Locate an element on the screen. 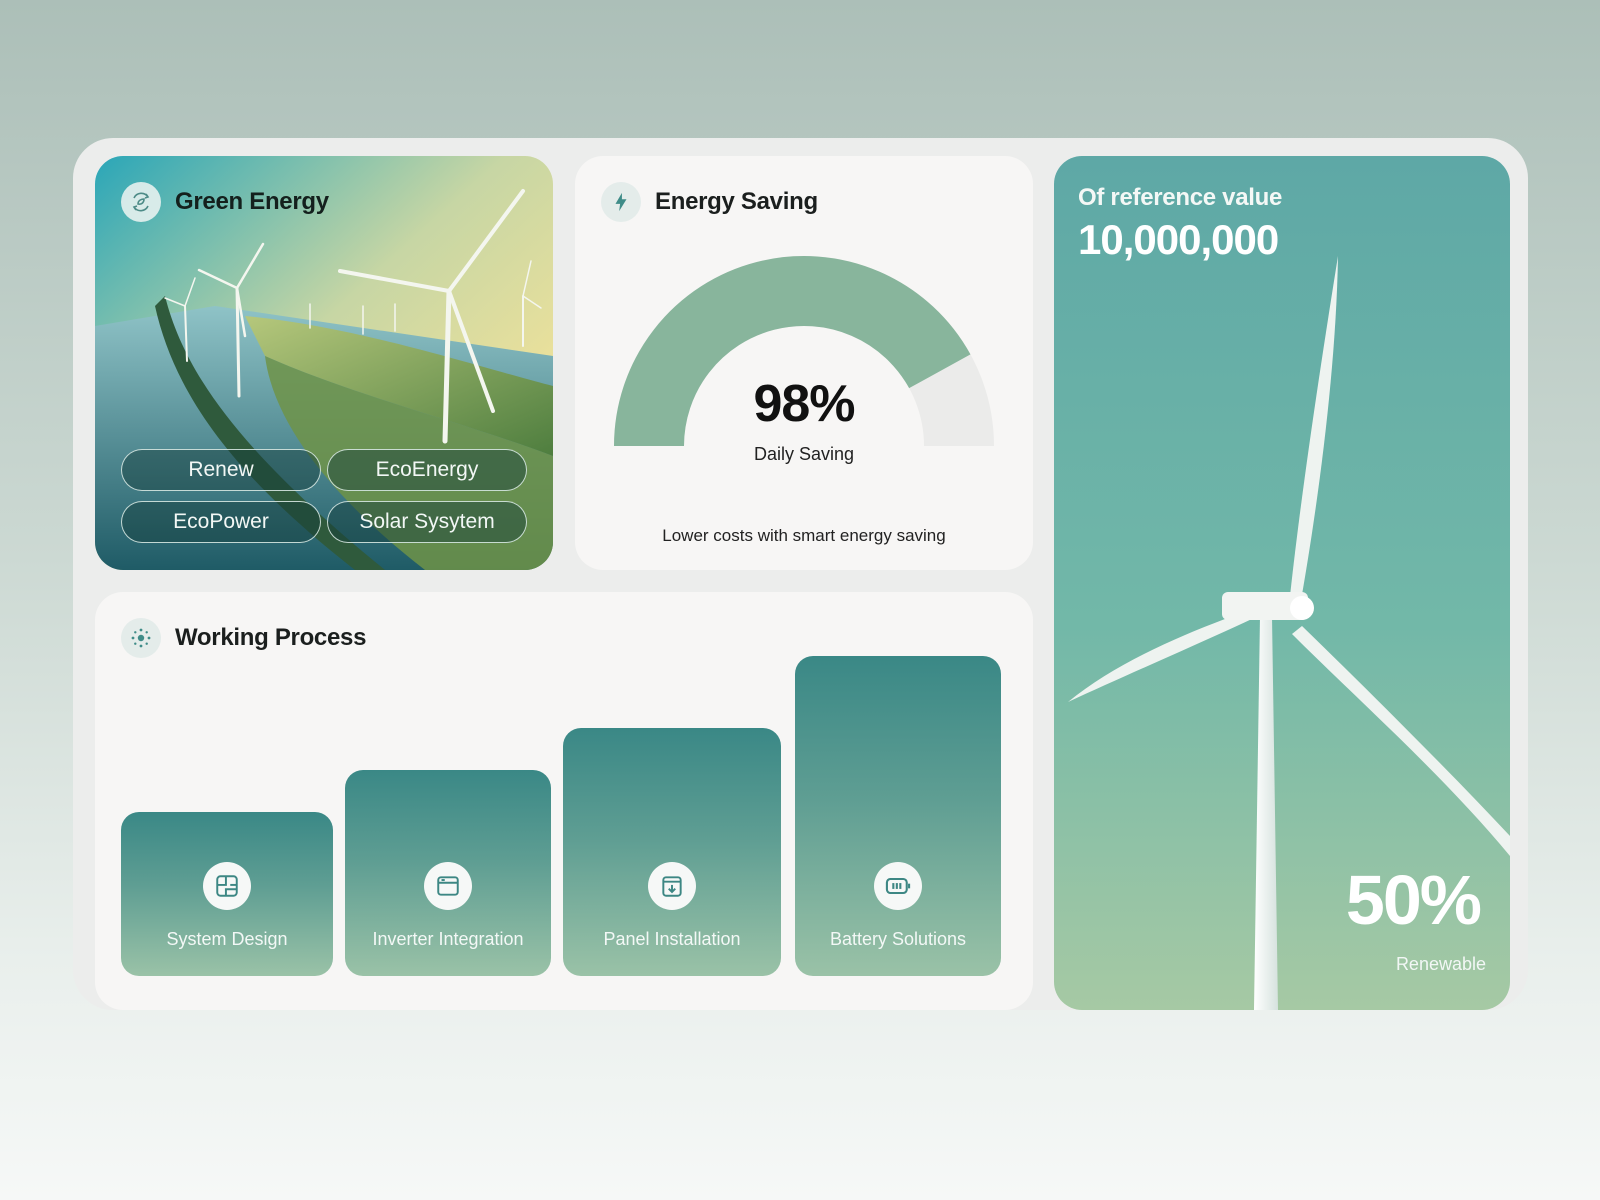 This screenshot has width=1600, height=1200. battery-icon is located at coordinates (898, 886).